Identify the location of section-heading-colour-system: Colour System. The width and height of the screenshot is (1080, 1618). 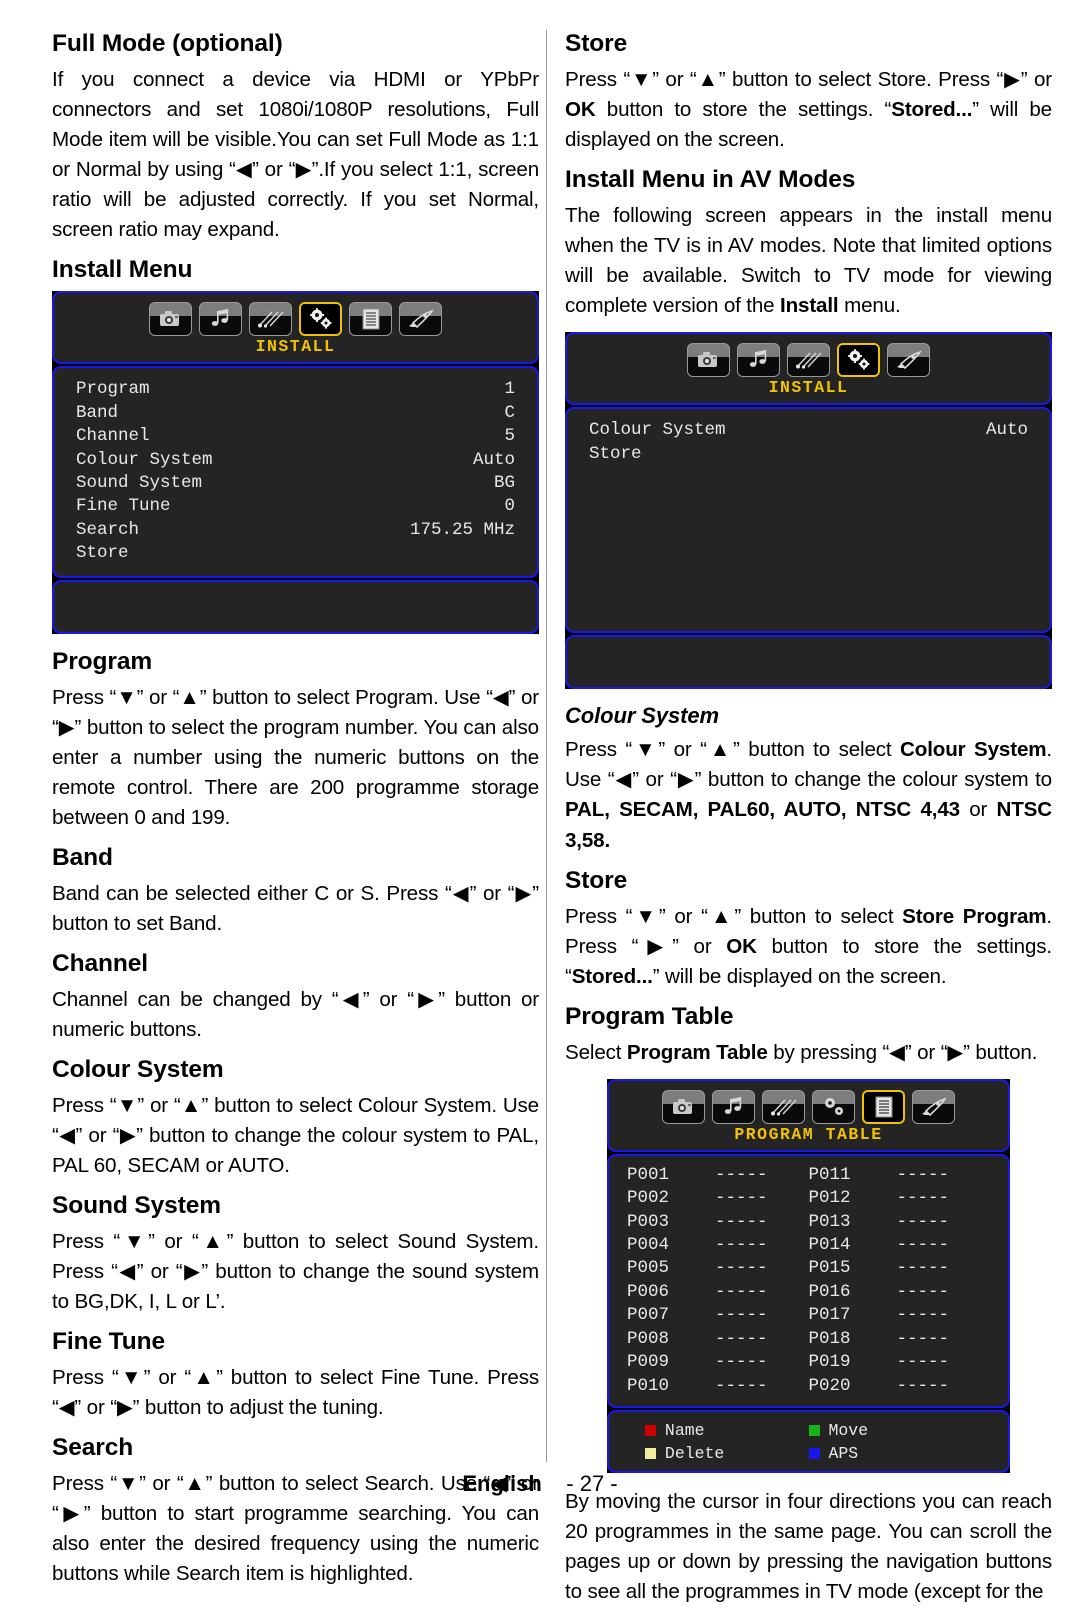
(138, 1070).